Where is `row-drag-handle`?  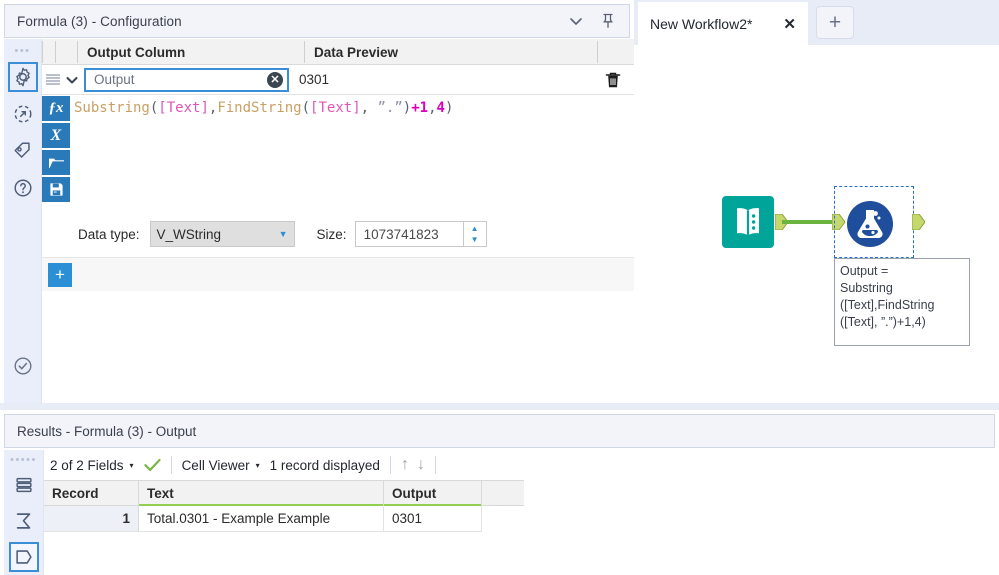 row-drag-handle is located at coordinates (53, 79).